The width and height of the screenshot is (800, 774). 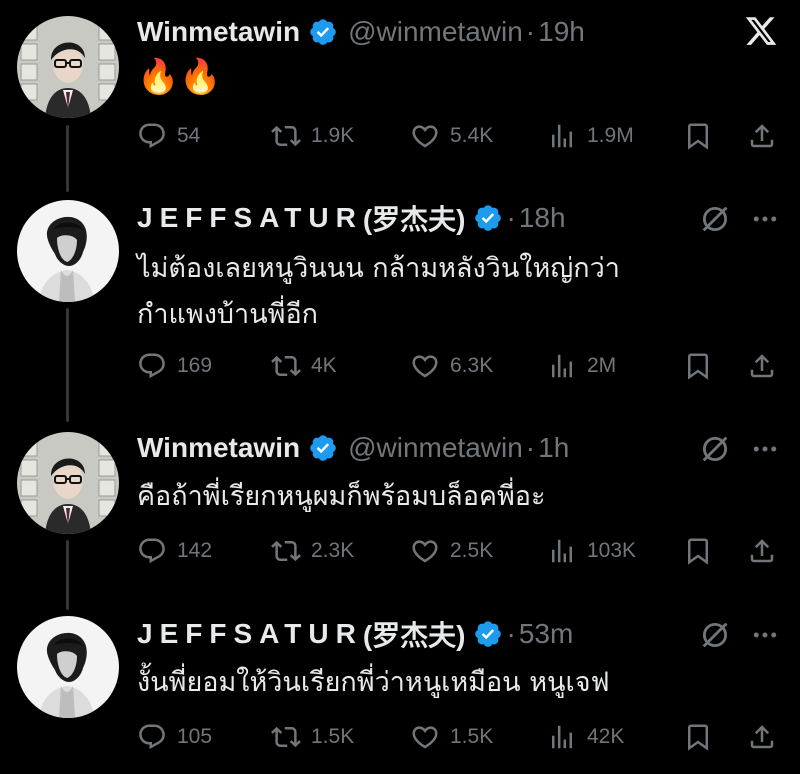 What do you see at coordinates (610, 135) in the screenshot?
I see `views-count: 1.9M` at bounding box center [610, 135].